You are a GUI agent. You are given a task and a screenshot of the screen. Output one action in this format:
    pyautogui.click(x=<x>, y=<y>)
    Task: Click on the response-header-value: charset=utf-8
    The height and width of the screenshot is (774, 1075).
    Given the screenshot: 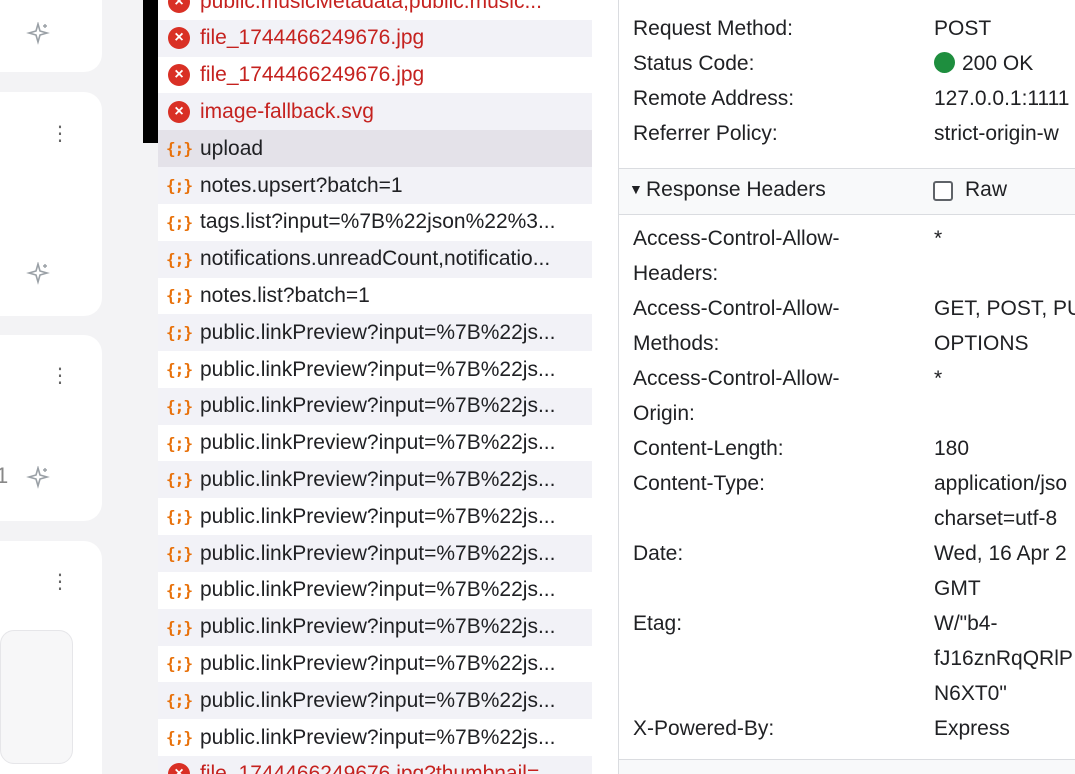 What is the action you would take?
    pyautogui.click(x=996, y=518)
    